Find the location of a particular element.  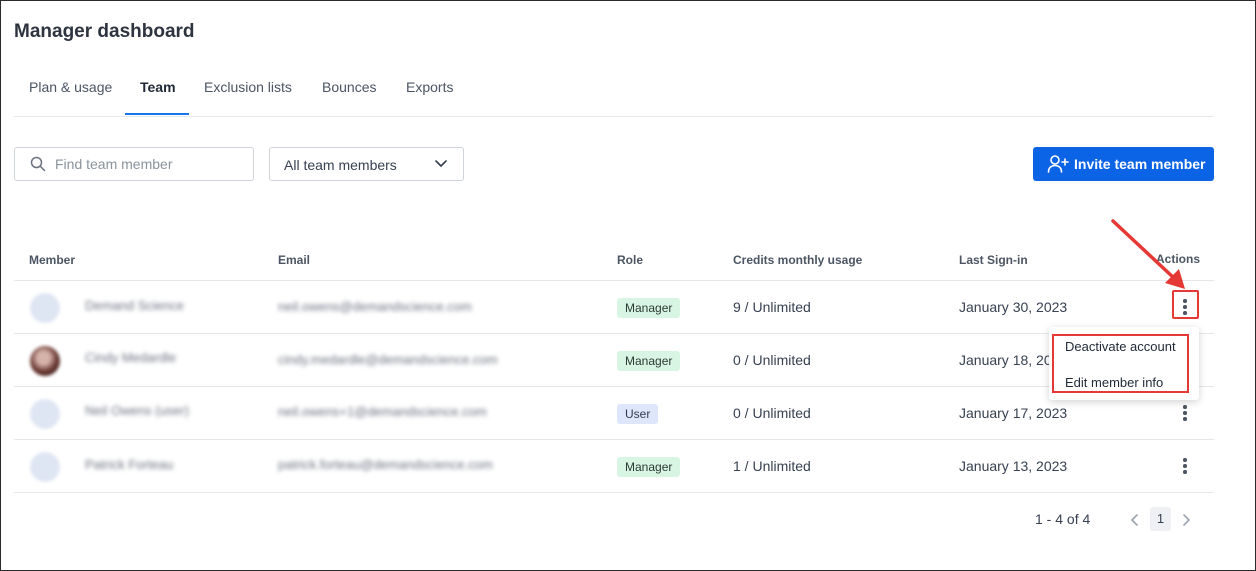

invite-team-member-button: Invite team member is located at coordinates (1123, 164).